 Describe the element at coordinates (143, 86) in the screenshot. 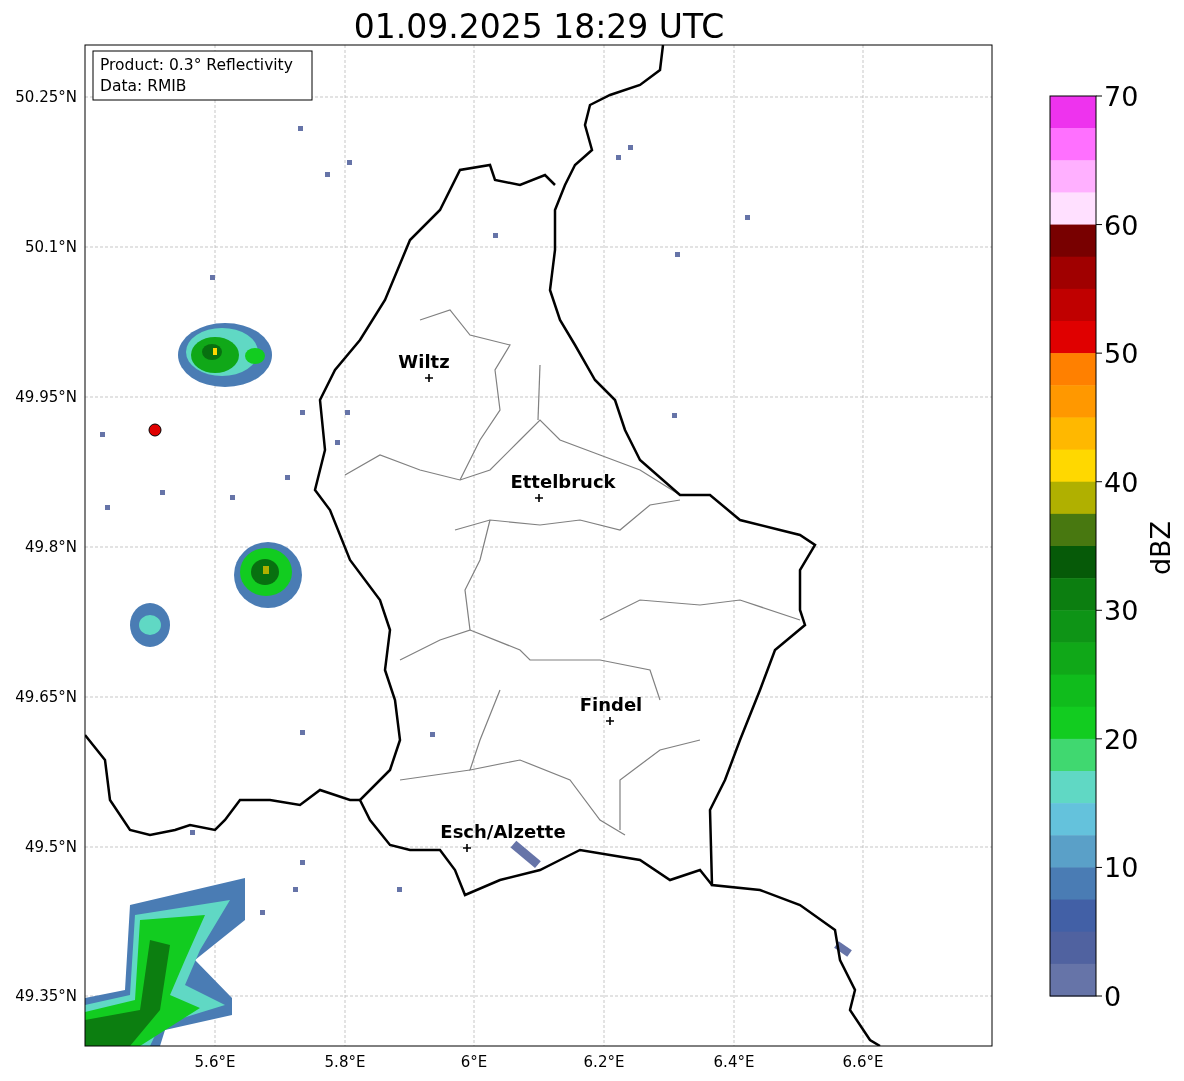

I see `info-text: Data: RMIB` at that location.